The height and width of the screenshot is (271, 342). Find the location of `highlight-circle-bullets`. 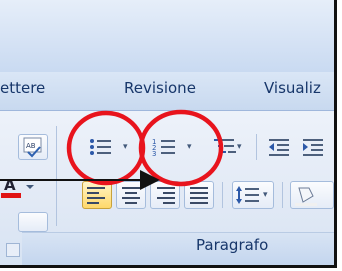

highlight-circle-bullets is located at coordinates (106, 148).